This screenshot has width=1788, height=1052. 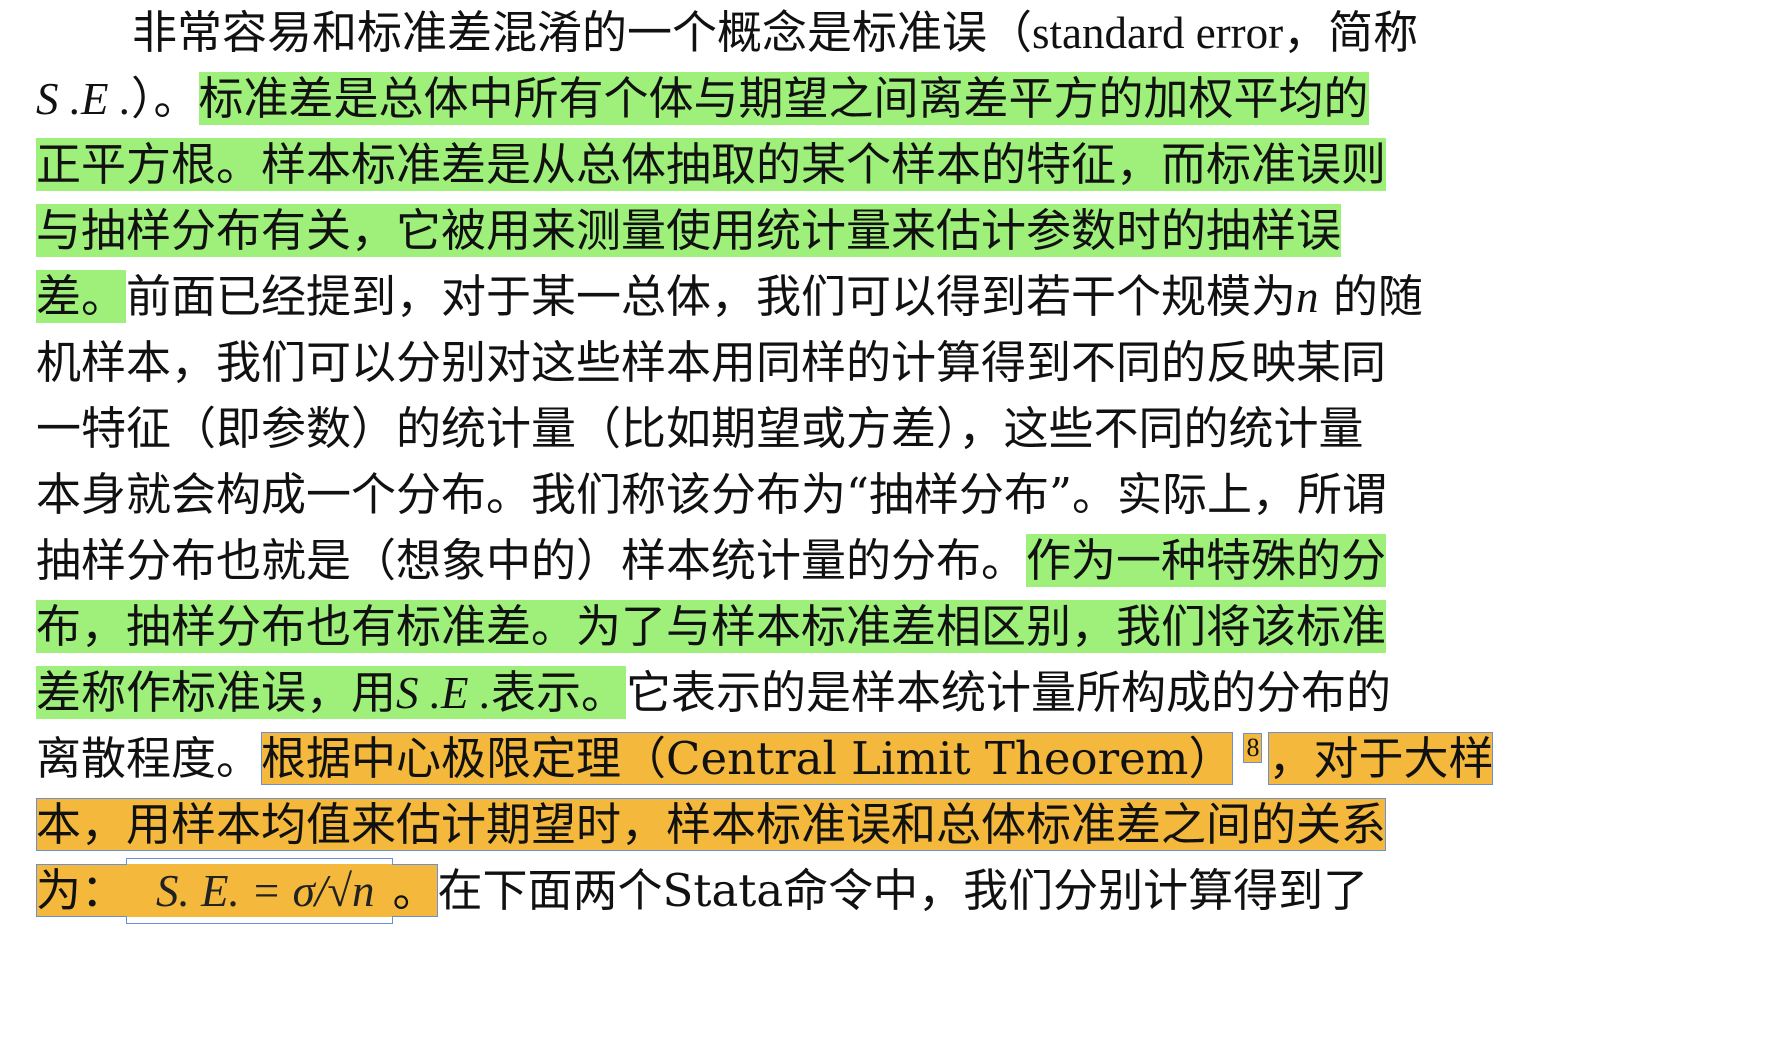 I want to click on highlight-orange: 根据中心极限定理（Central Limit Theorem）, so click(x=747, y=758).